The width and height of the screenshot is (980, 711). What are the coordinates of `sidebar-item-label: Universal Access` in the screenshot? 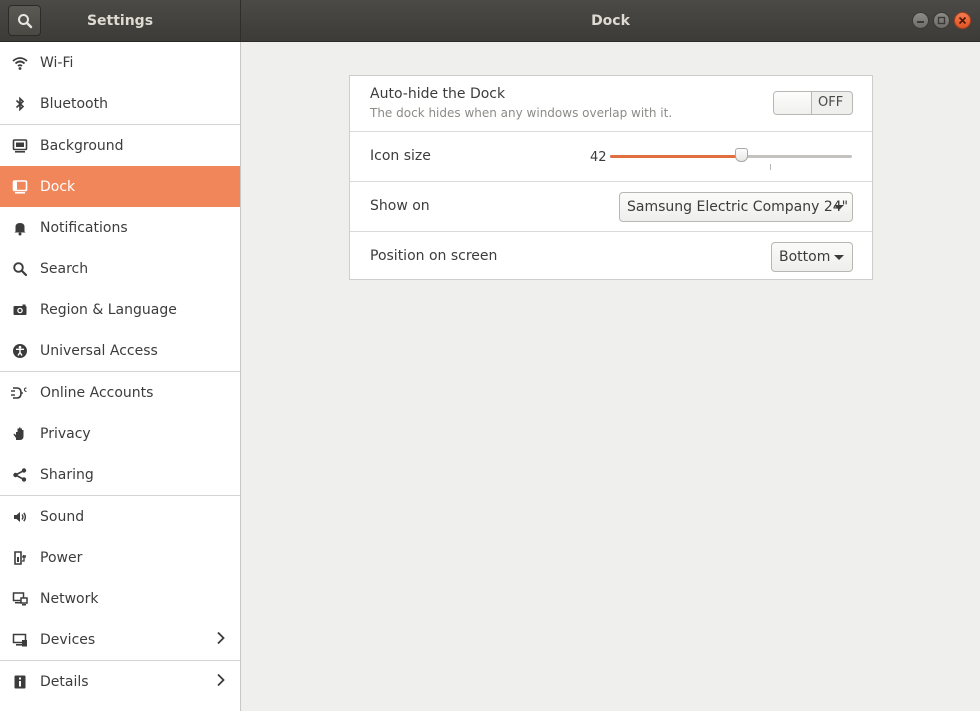 It's located at (99, 350).